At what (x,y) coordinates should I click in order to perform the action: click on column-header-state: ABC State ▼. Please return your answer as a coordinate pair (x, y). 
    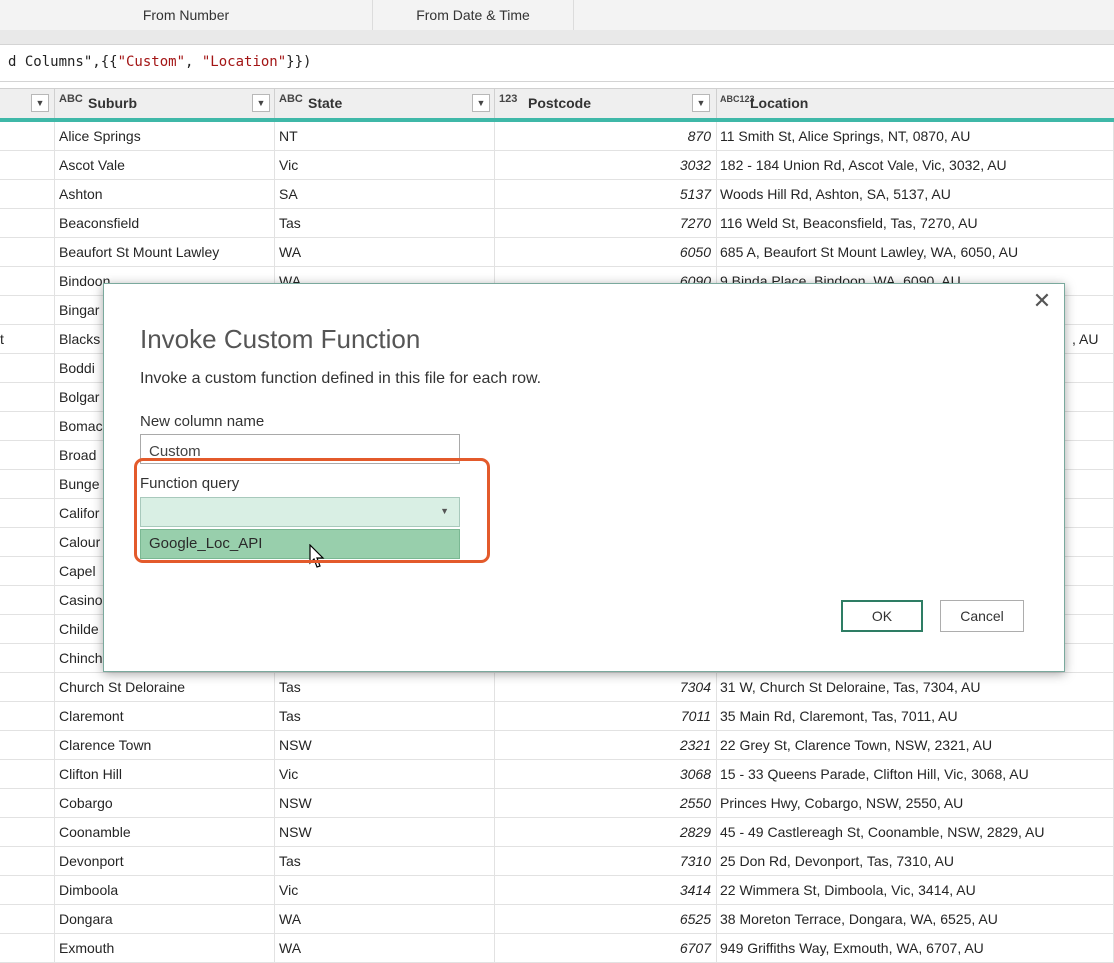
    Looking at the image, I should click on (385, 104).